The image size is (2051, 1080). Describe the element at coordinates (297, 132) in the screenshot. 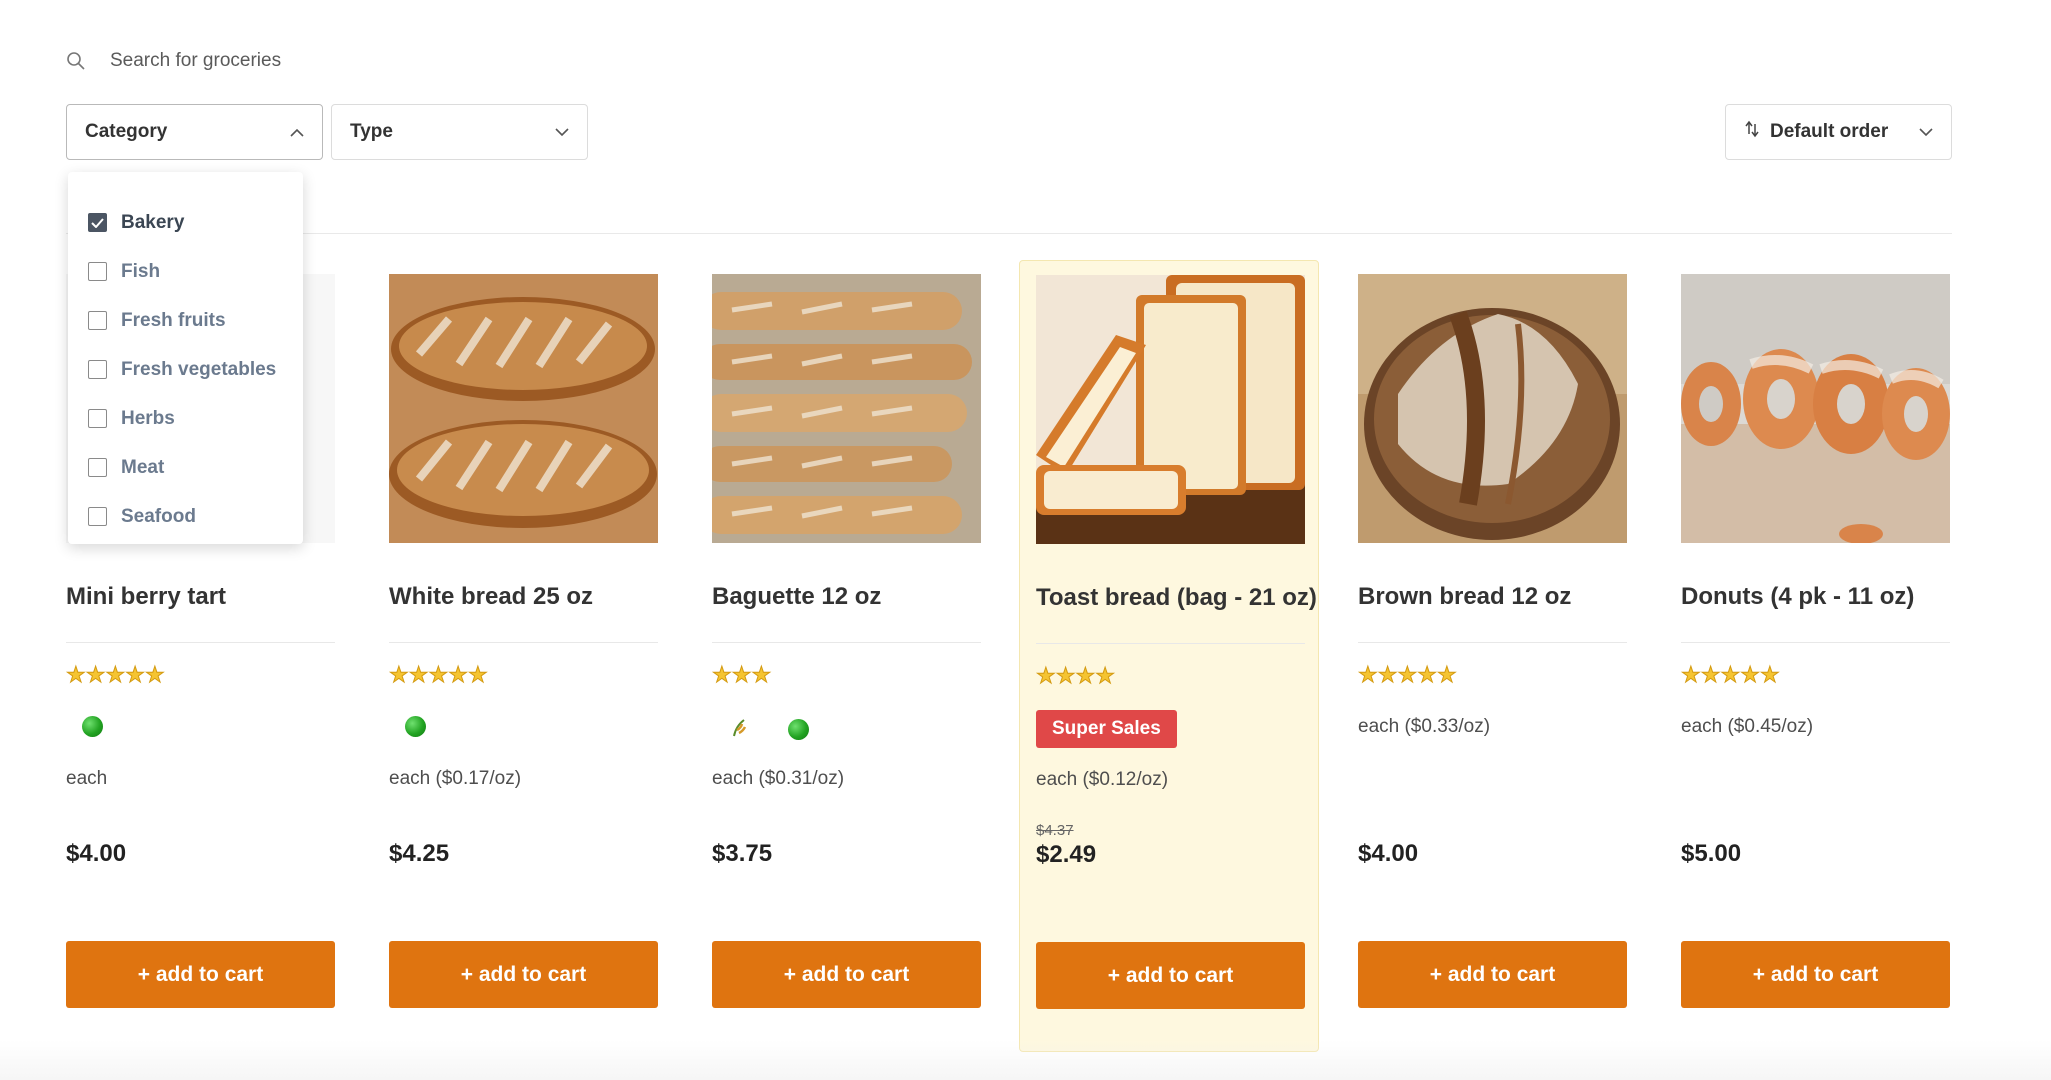

I see `chevron-up-icon` at that location.